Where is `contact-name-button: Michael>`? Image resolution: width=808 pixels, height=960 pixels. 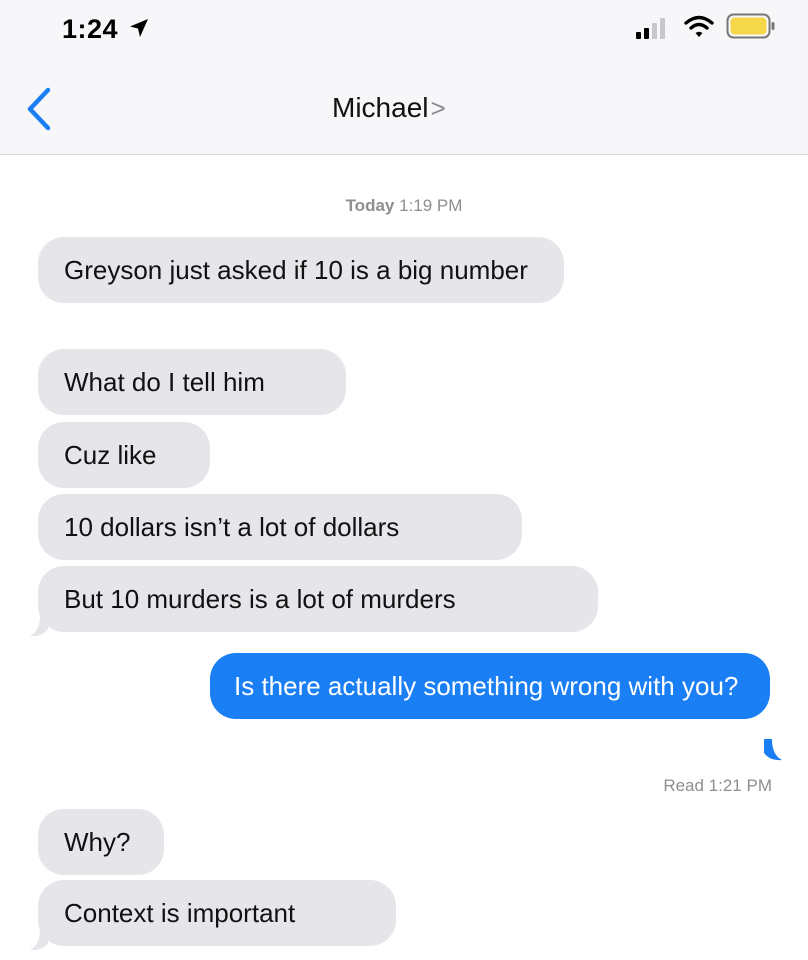 contact-name-button: Michael> is located at coordinates (389, 108).